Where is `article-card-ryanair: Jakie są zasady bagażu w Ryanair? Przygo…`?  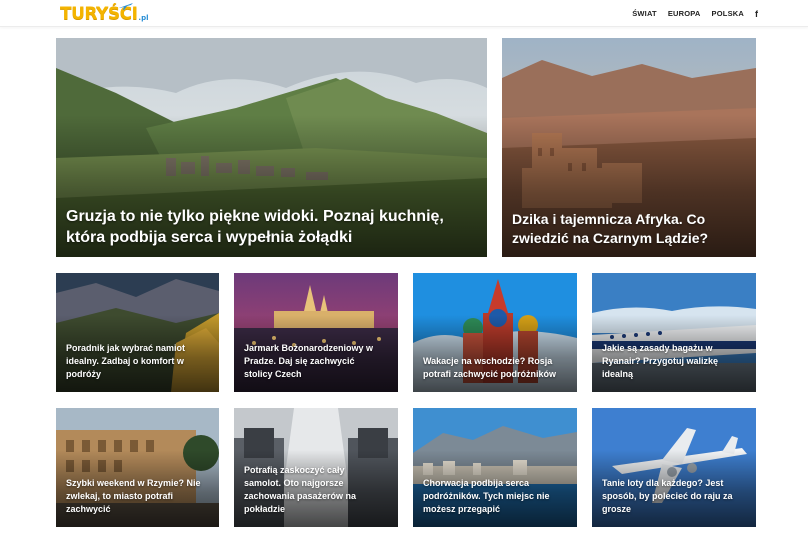
article-card-ryanair: Jakie są zasady bagażu w Ryanair? Przygo… is located at coordinates (674, 332).